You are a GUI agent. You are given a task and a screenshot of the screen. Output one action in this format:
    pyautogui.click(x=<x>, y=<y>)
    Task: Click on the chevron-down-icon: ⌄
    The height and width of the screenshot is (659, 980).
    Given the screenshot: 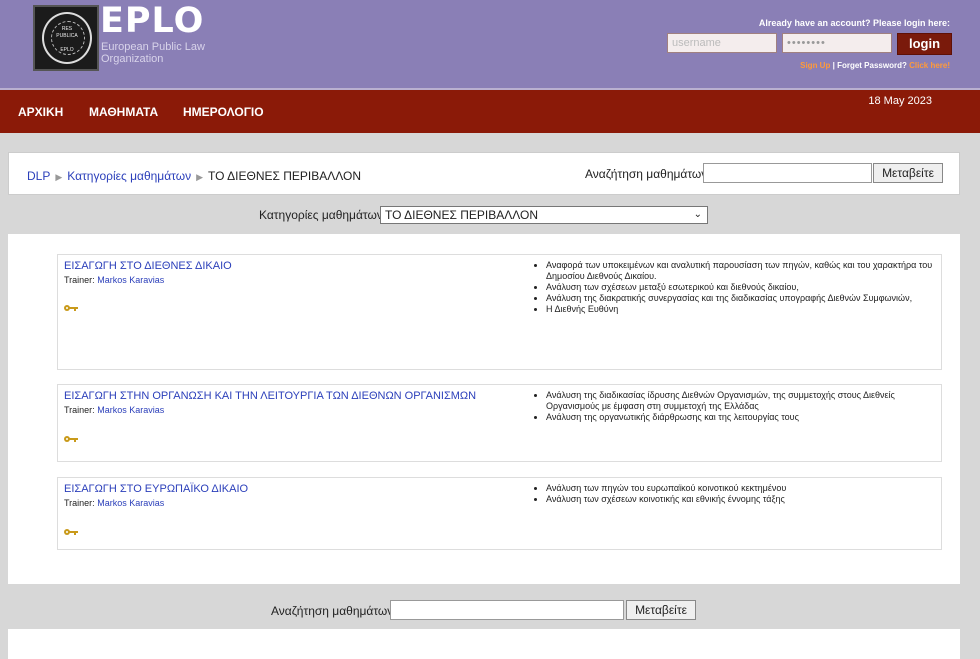 What is the action you would take?
    pyautogui.click(x=697, y=214)
    